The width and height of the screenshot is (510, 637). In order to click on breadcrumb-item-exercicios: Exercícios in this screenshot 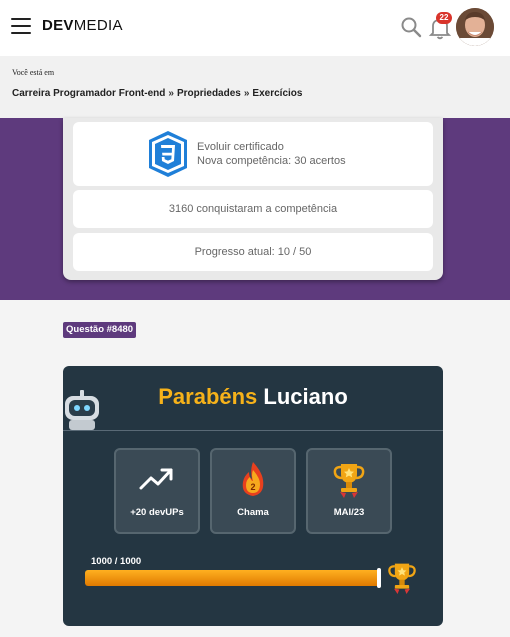, I will do `click(277, 93)`.